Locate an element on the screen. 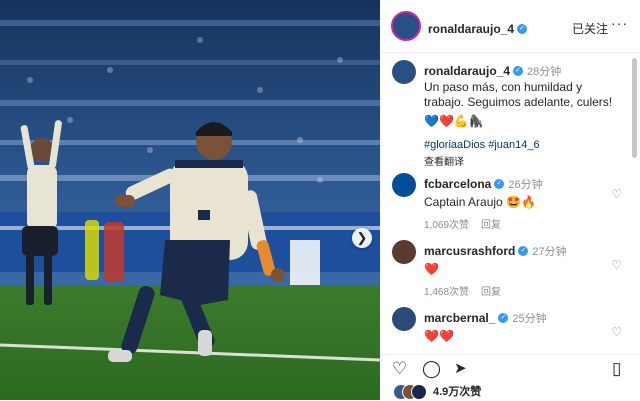  follow-status-button: 已关注 is located at coordinates (590, 28).